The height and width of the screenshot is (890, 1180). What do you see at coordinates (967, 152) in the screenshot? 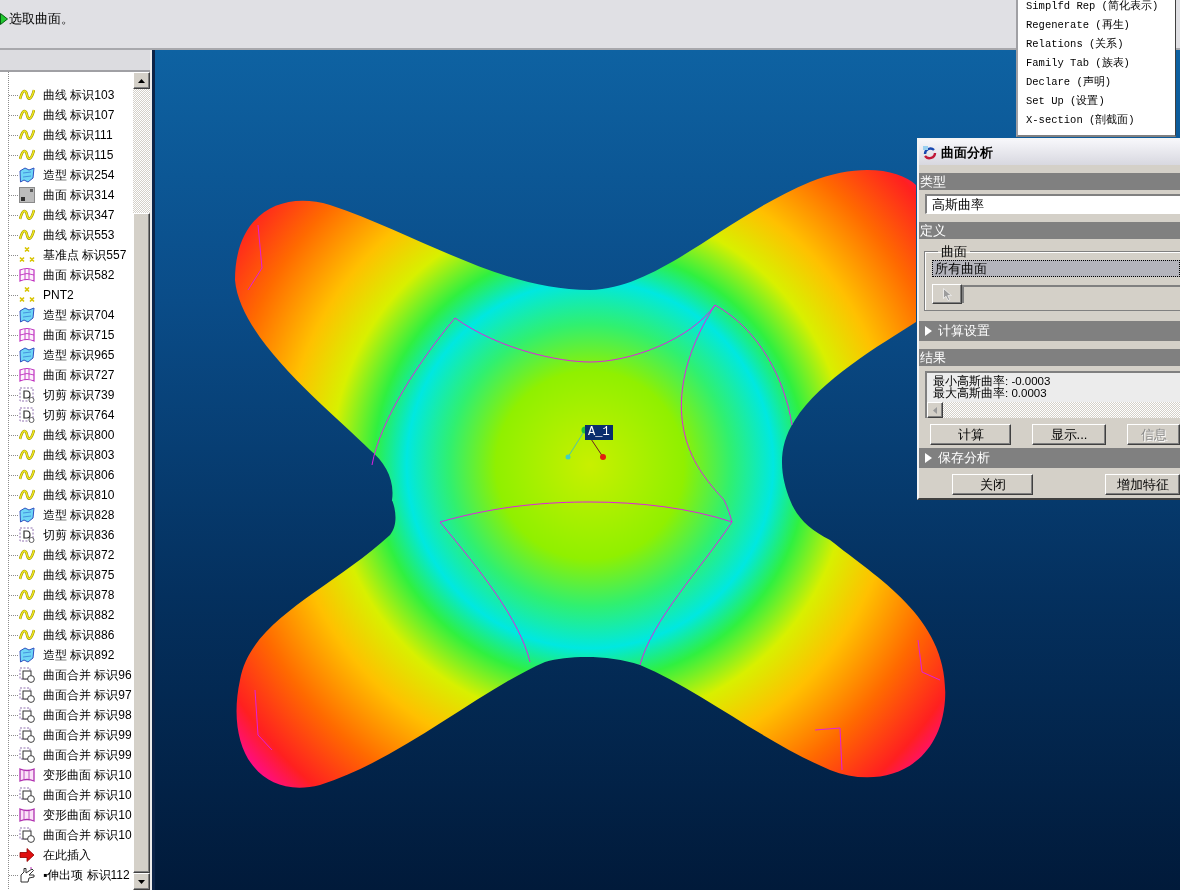
I see `dialog-title: 曲面分析` at bounding box center [967, 152].